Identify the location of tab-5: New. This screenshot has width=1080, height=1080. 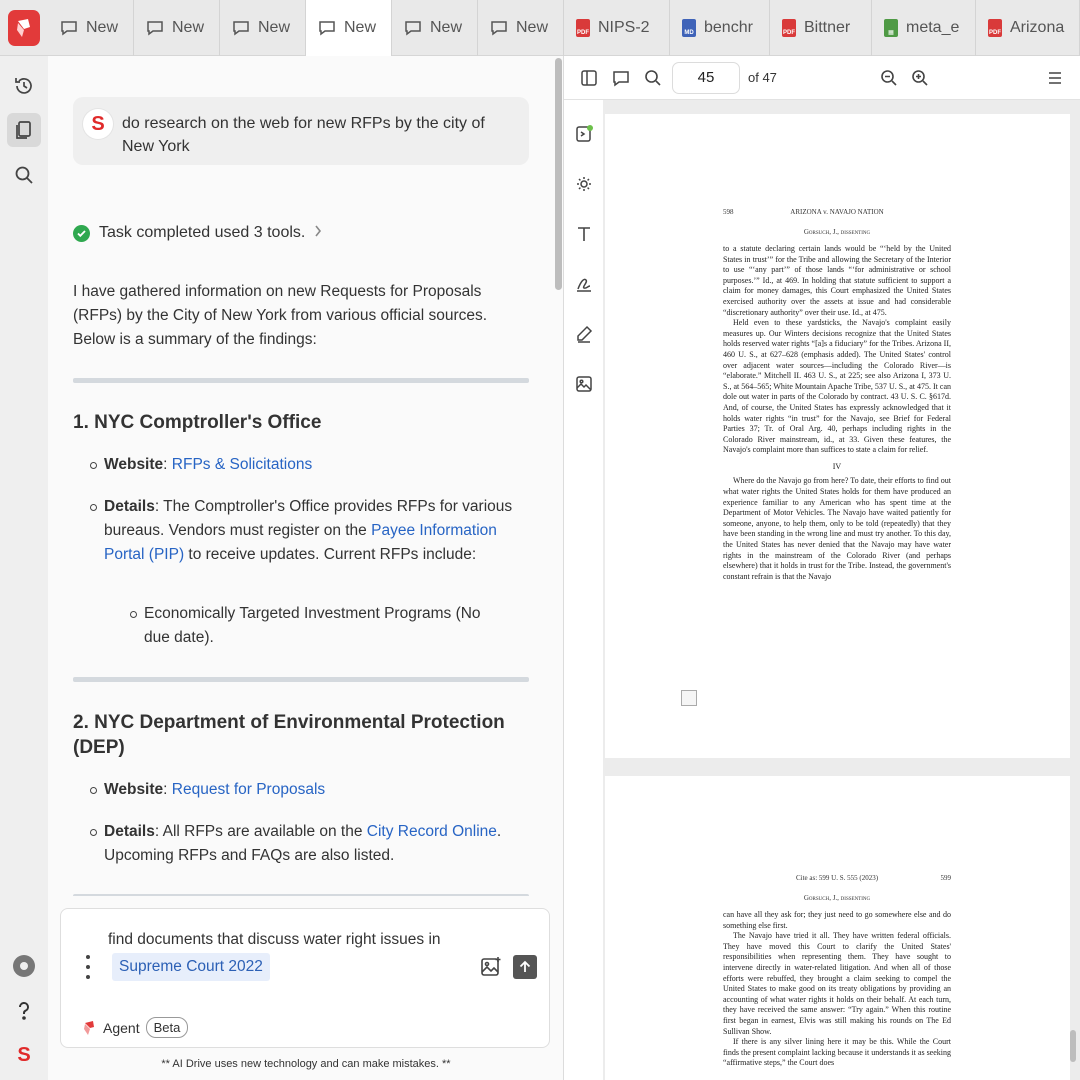
(435, 28).